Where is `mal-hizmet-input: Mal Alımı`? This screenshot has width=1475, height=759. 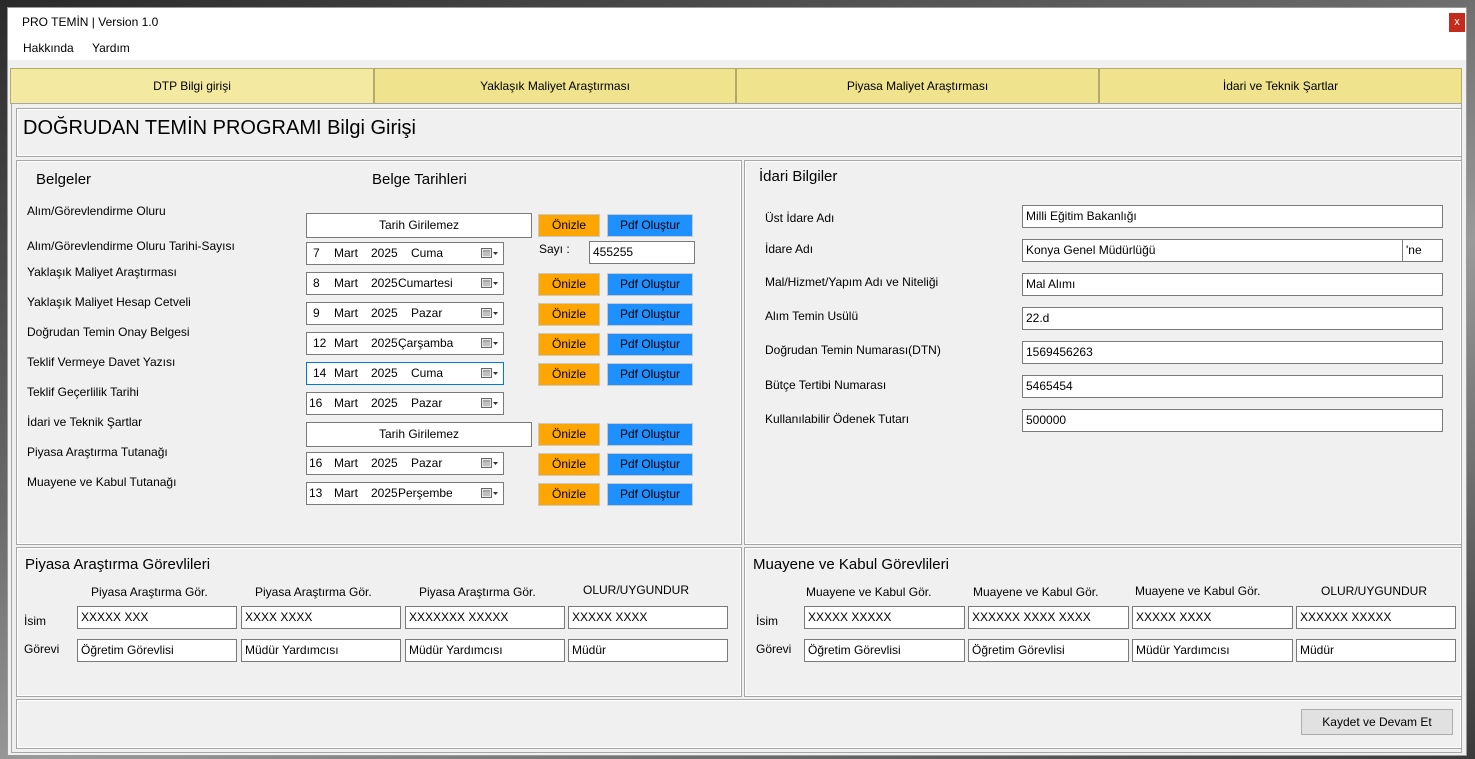
mal-hizmet-input: Mal Alımı is located at coordinates (1232, 284).